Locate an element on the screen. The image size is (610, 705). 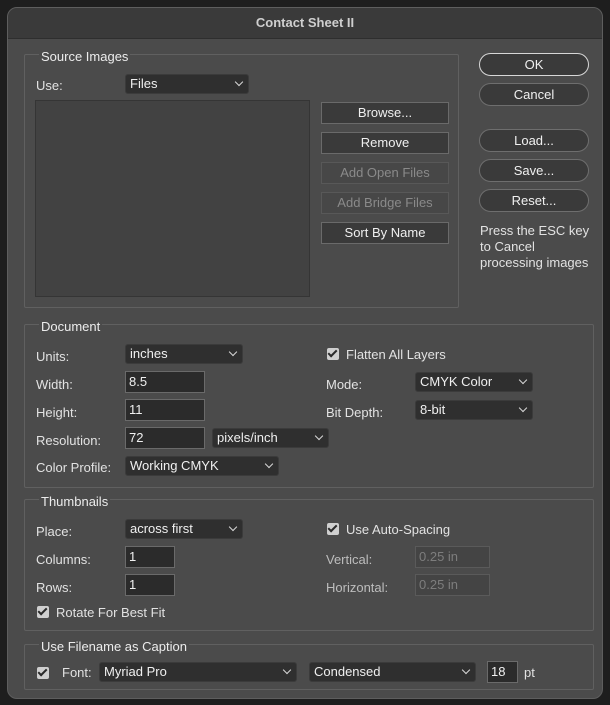
font-size-input: 18 is located at coordinates (502, 672).